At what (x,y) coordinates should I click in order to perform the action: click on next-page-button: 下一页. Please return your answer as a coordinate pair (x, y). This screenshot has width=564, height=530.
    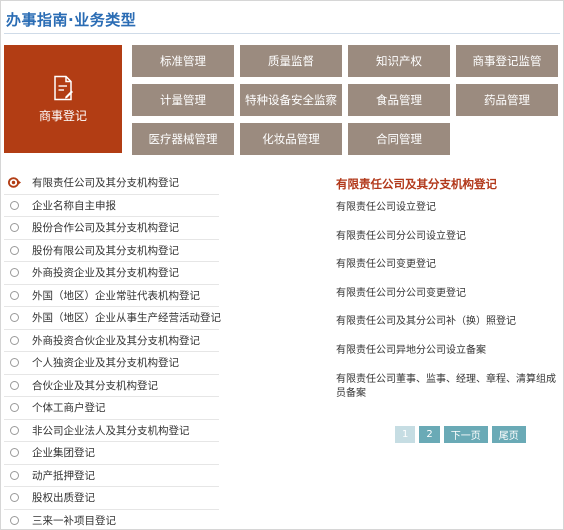
    Looking at the image, I should click on (465, 434).